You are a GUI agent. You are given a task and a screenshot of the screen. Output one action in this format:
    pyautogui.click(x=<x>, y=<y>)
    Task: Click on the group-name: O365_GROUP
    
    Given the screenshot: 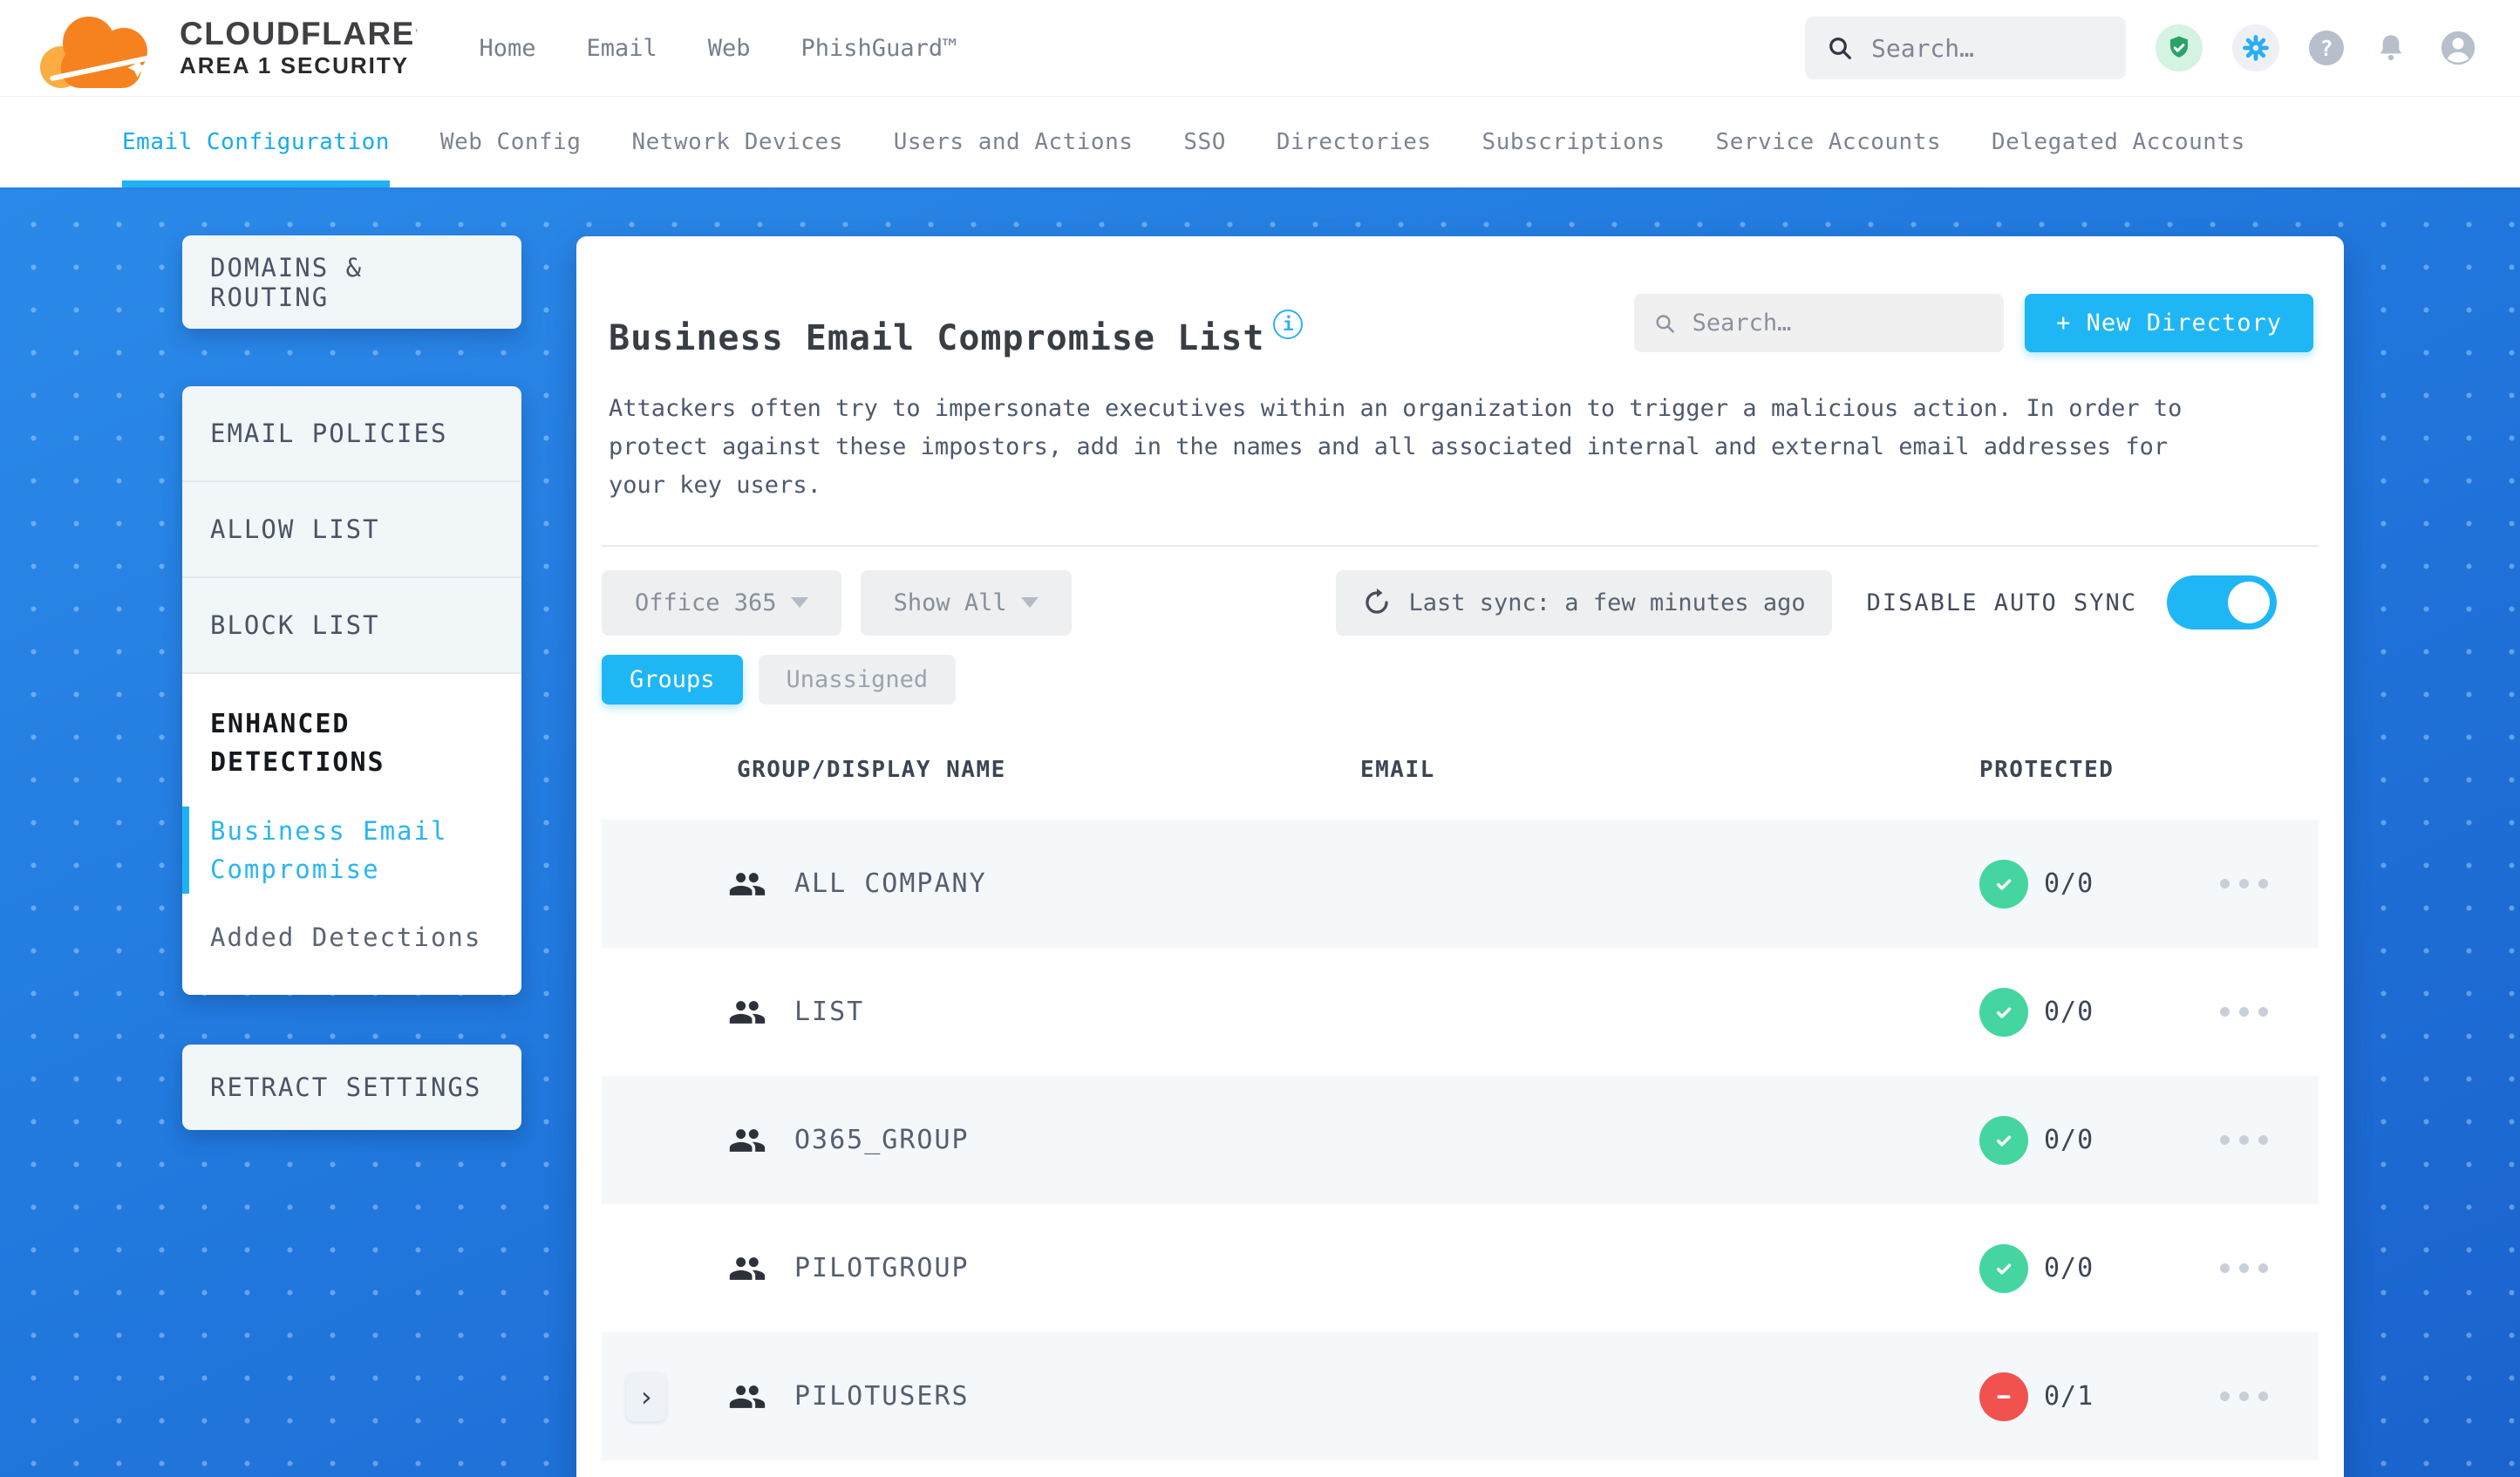 What is the action you would take?
    pyautogui.click(x=882, y=1140)
    